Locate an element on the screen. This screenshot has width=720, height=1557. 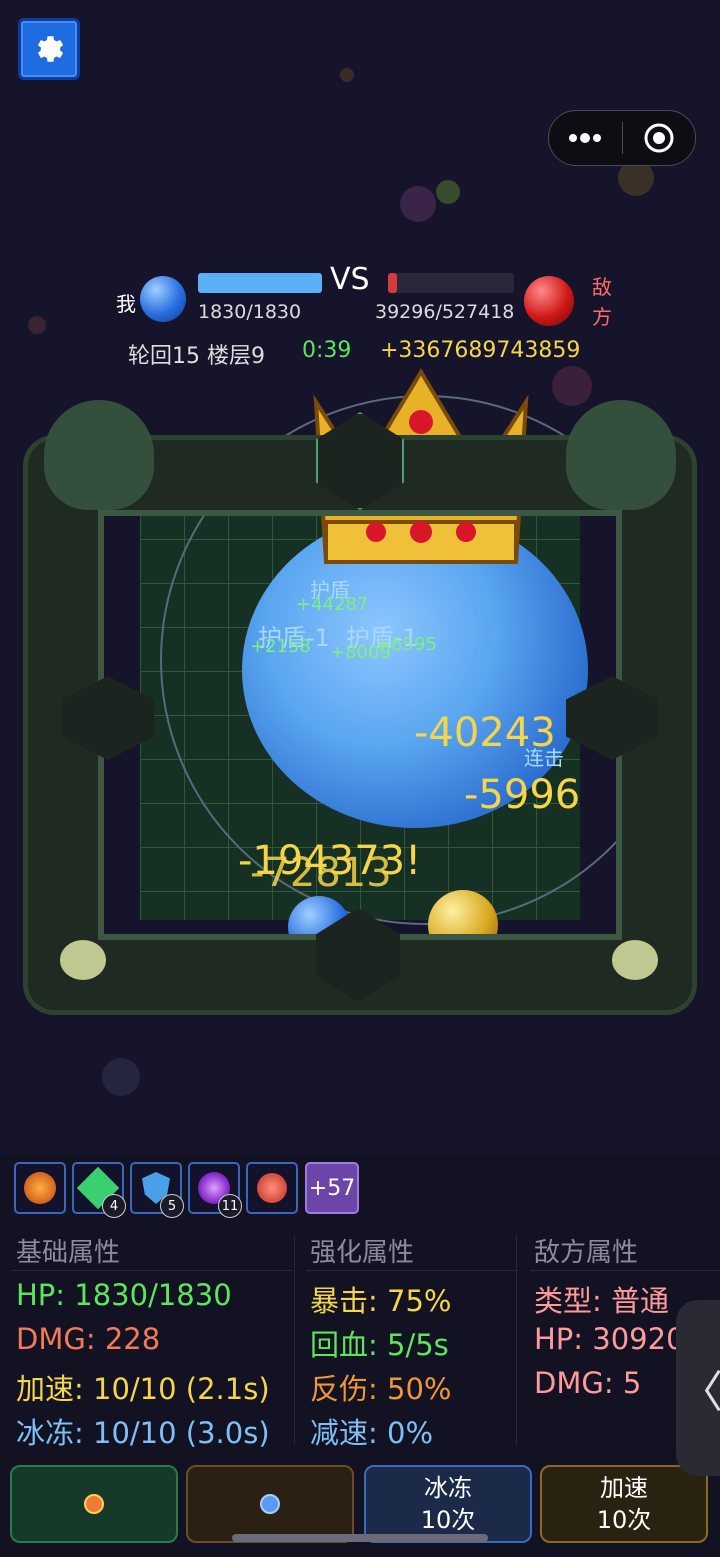
red-rose-icon is located at coordinates (272, 1188).